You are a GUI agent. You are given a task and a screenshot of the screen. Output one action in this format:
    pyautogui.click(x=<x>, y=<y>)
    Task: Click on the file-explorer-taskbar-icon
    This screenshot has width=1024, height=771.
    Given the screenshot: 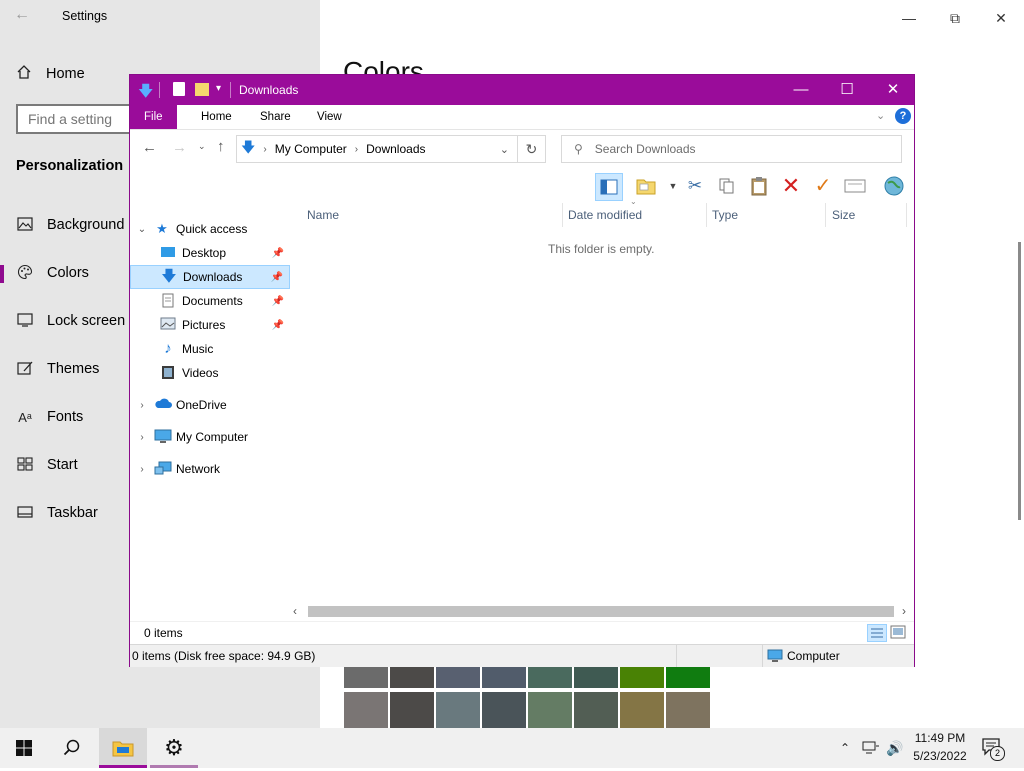 What is the action you would take?
    pyautogui.click(x=123, y=748)
    